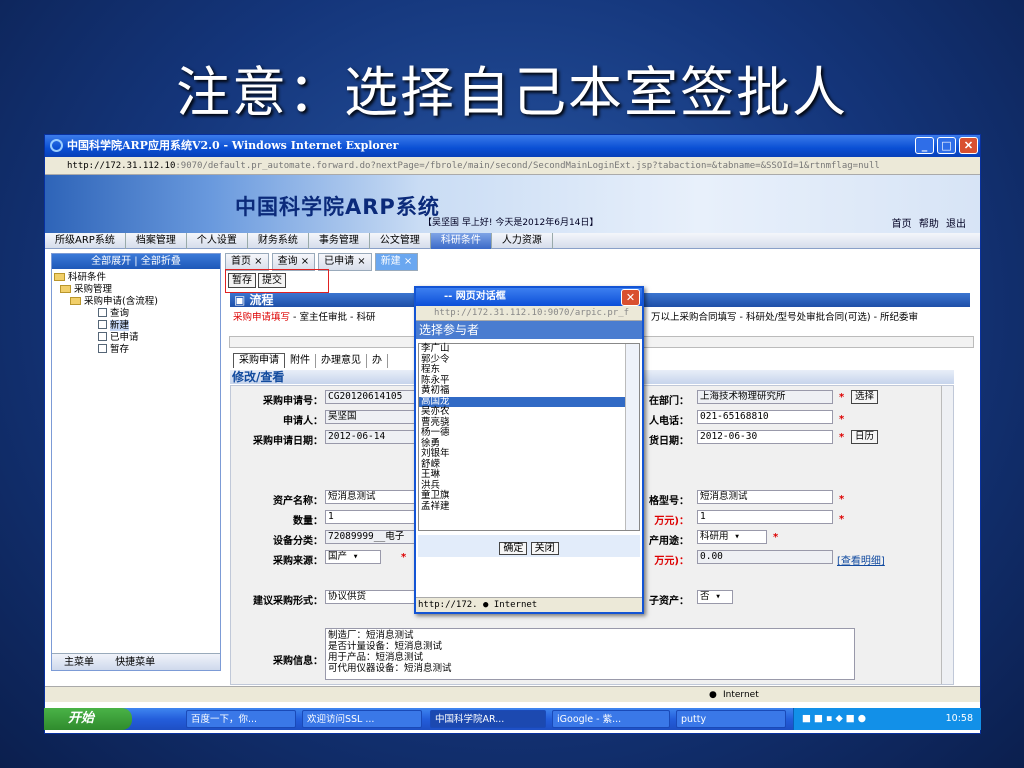 Image resolution: width=1024 pixels, height=768 pixels. Describe the element at coordinates (924, 145) in the screenshot. I see `minimize-button: _` at that location.